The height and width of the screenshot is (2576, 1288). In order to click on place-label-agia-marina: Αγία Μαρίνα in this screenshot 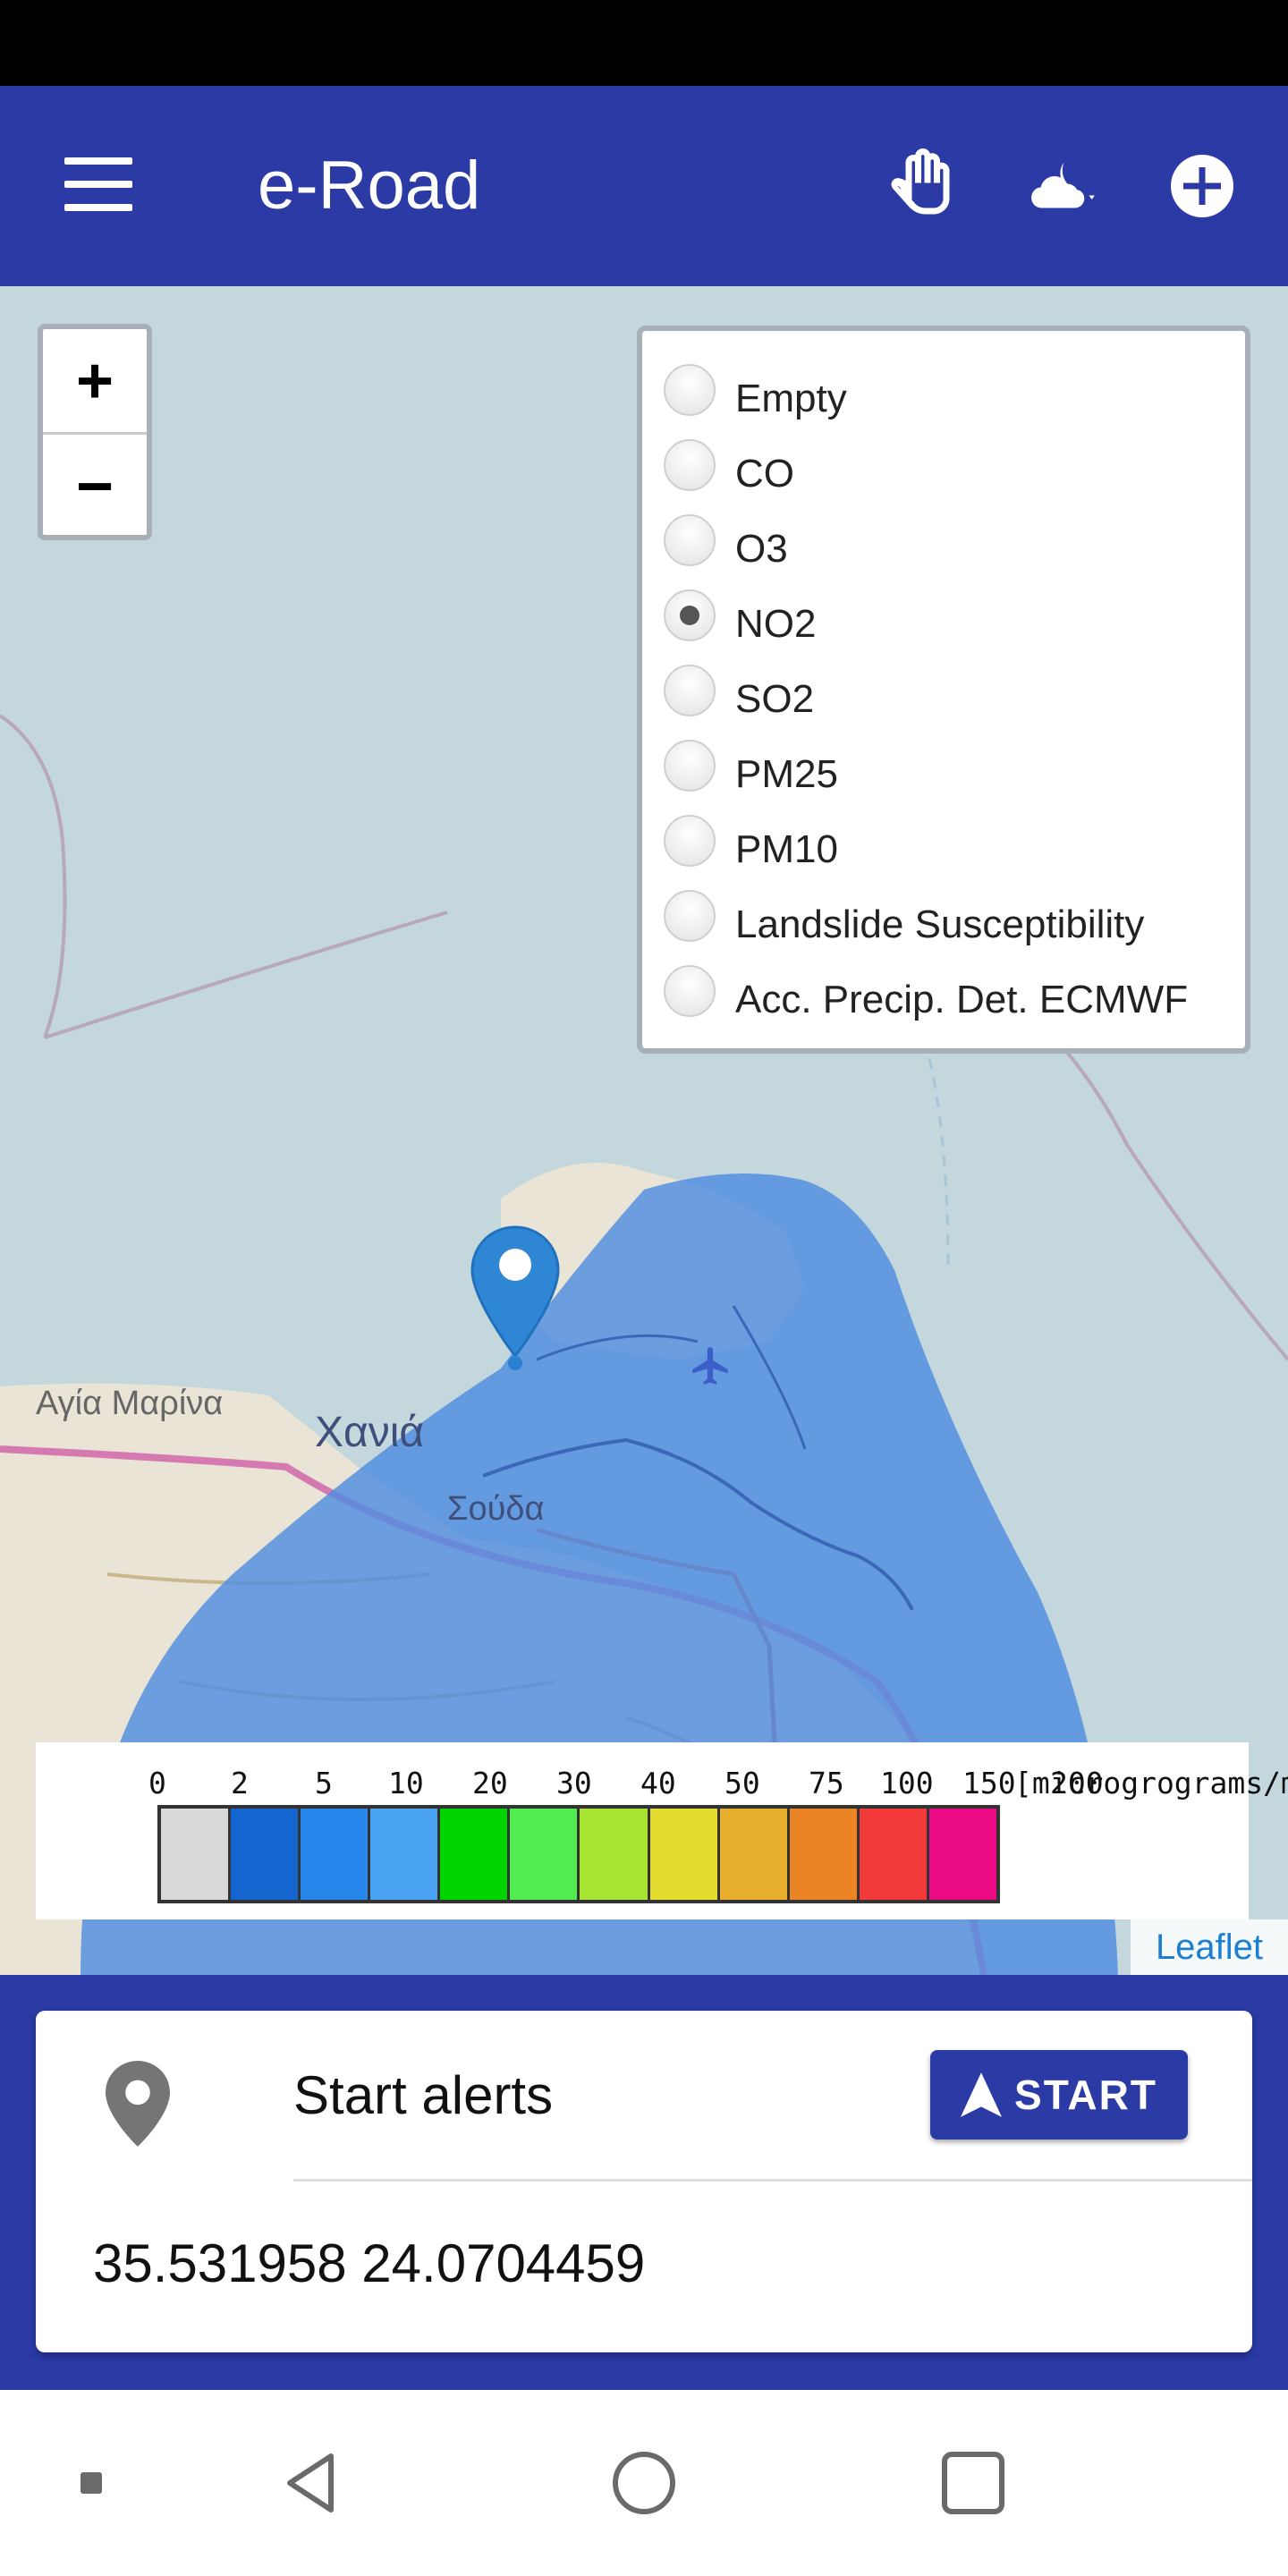, I will do `click(130, 1403)`.